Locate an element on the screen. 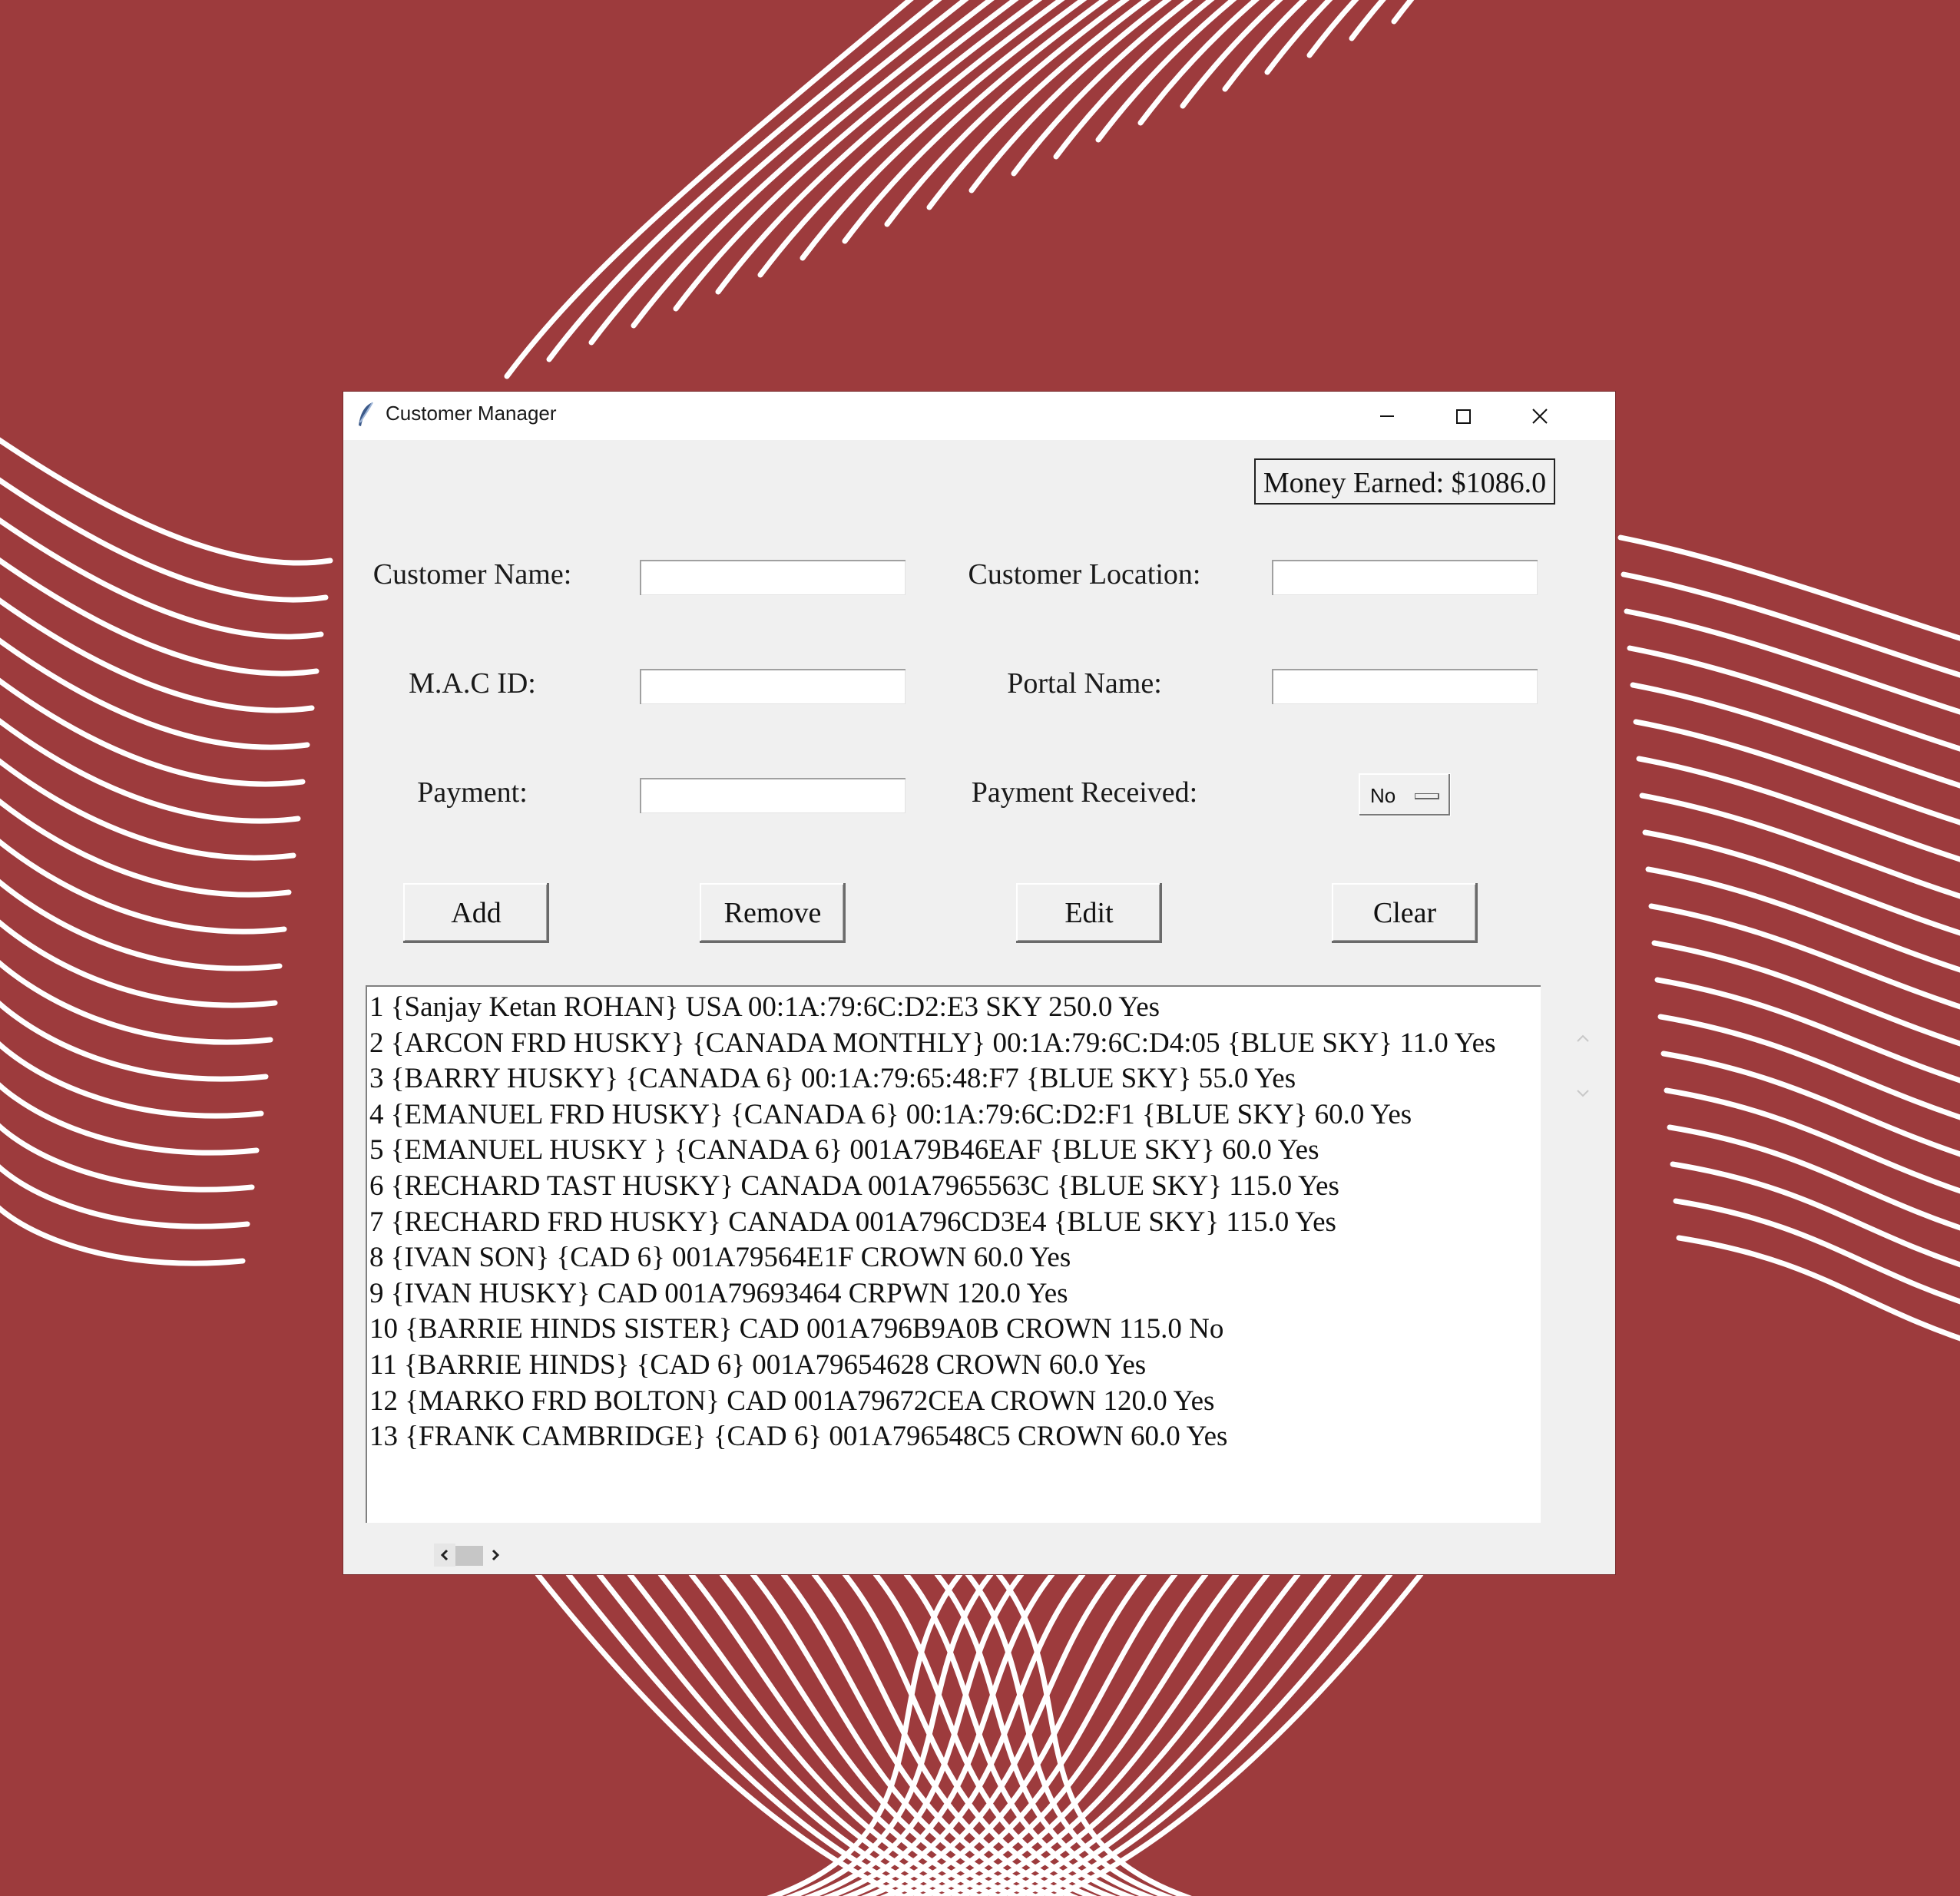  customer-location-input is located at coordinates (1405, 578).